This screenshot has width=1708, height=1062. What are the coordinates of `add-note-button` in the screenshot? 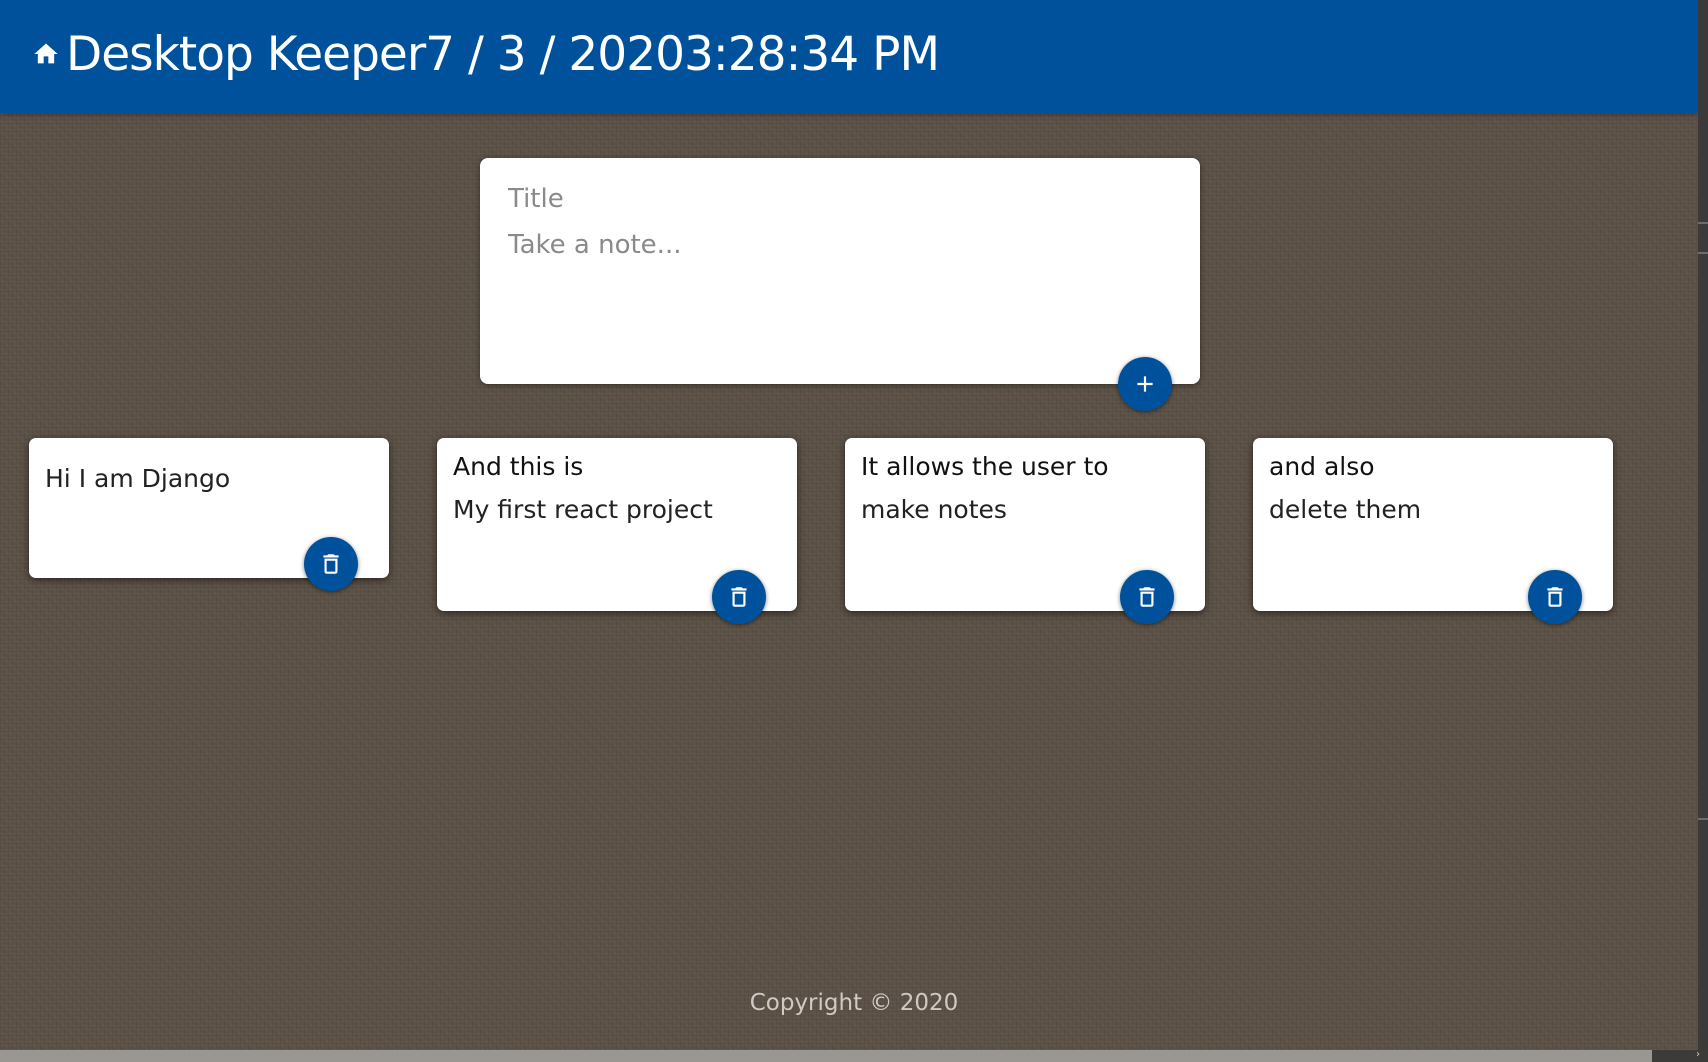 It's located at (1145, 384).